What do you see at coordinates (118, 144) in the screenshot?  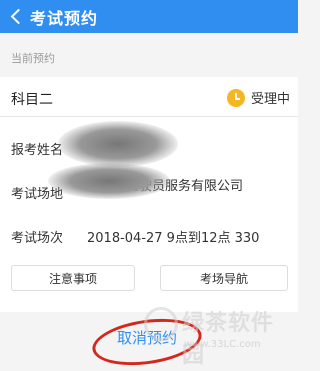 I see `redaction-smudge` at bounding box center [118, 144].